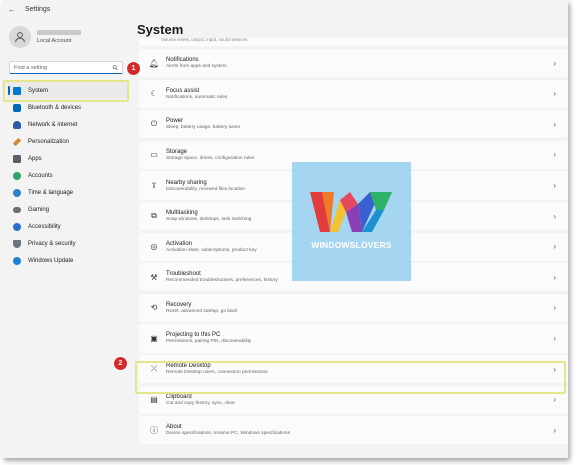  Describe the element at coordinates (17, 243) in the screenshot. I see `shield-icon` at that location.